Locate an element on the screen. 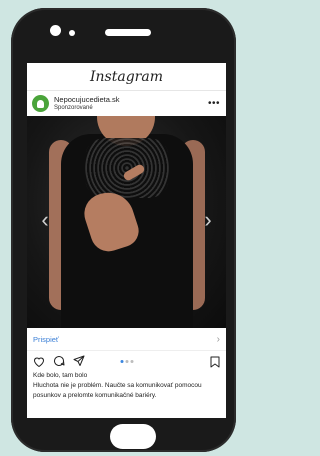 The width and height of the screenshot is (320, 456). account-info: Nepocujucedieta.sk Sponzorované is located at coordinates (86, 103).